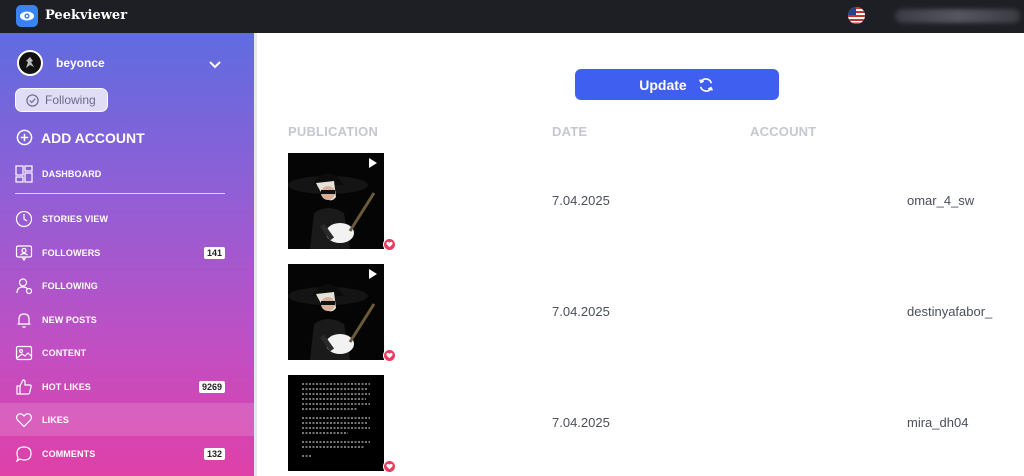 The width and height of the screenshot is (1024, 476). Describe the element at coordinates (24, 137) in the screenshot. I see `plus-circle-icon` at that location.